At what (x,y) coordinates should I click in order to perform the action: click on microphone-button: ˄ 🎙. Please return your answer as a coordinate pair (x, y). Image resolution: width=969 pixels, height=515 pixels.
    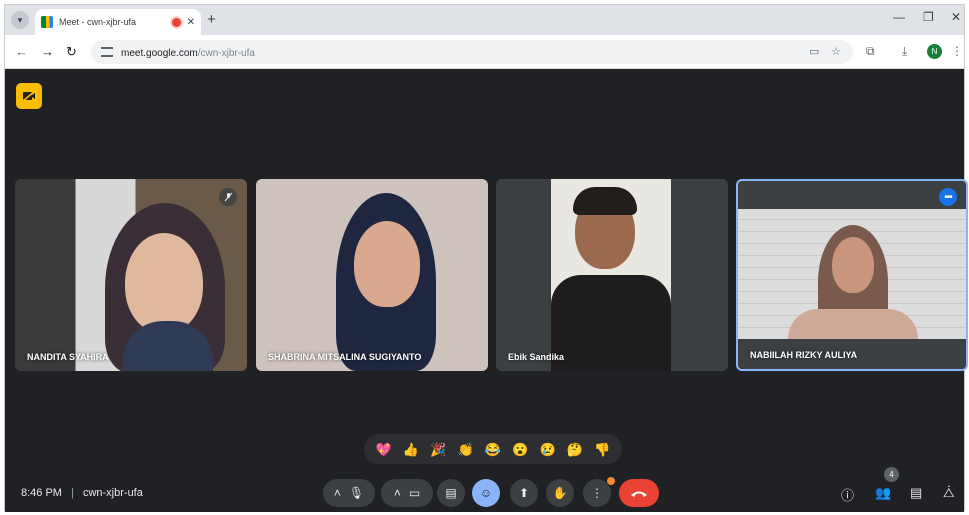
    Looking at the image, I should click on (349, 493).